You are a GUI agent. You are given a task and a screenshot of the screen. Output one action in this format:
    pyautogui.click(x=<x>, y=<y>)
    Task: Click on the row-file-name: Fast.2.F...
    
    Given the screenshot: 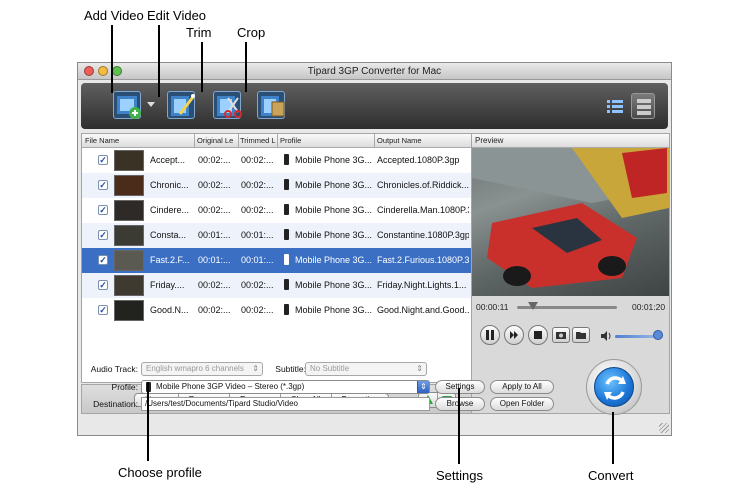 What is the action you would take?
    pyautogui.click(x=170, y=260)
    